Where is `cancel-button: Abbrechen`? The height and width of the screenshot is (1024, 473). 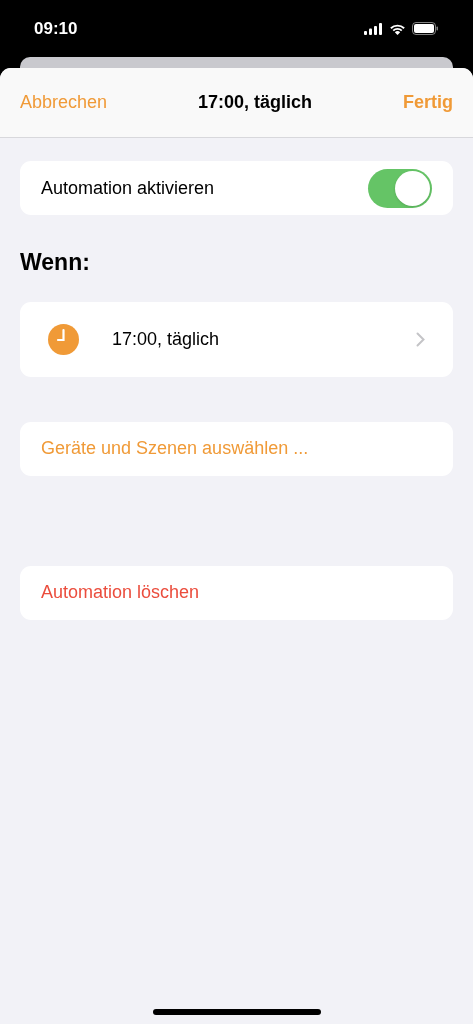 cancel-button: Abbrechen is located at coordinates (64, 102).